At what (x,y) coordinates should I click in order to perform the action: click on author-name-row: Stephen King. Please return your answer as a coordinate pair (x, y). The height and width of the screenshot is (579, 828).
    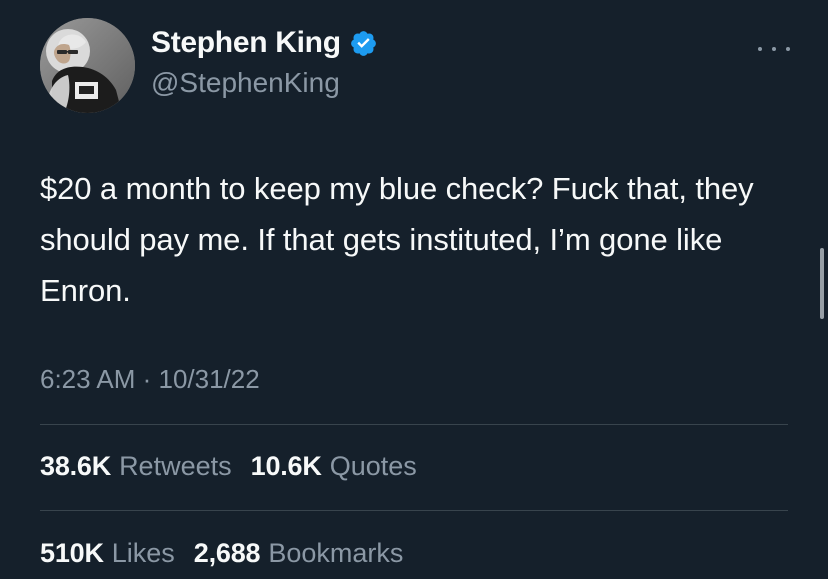
    Looking at the image, I should click on (264, 43).